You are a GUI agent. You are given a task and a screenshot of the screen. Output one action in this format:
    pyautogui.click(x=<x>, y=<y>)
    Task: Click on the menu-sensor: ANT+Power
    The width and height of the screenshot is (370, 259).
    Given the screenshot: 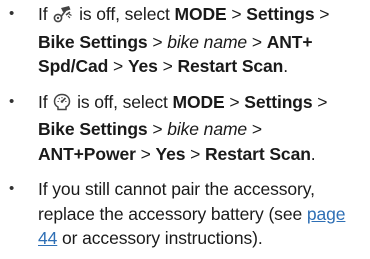 What is the action you would take?
    pyautogui.click(x=87, y=153)
    